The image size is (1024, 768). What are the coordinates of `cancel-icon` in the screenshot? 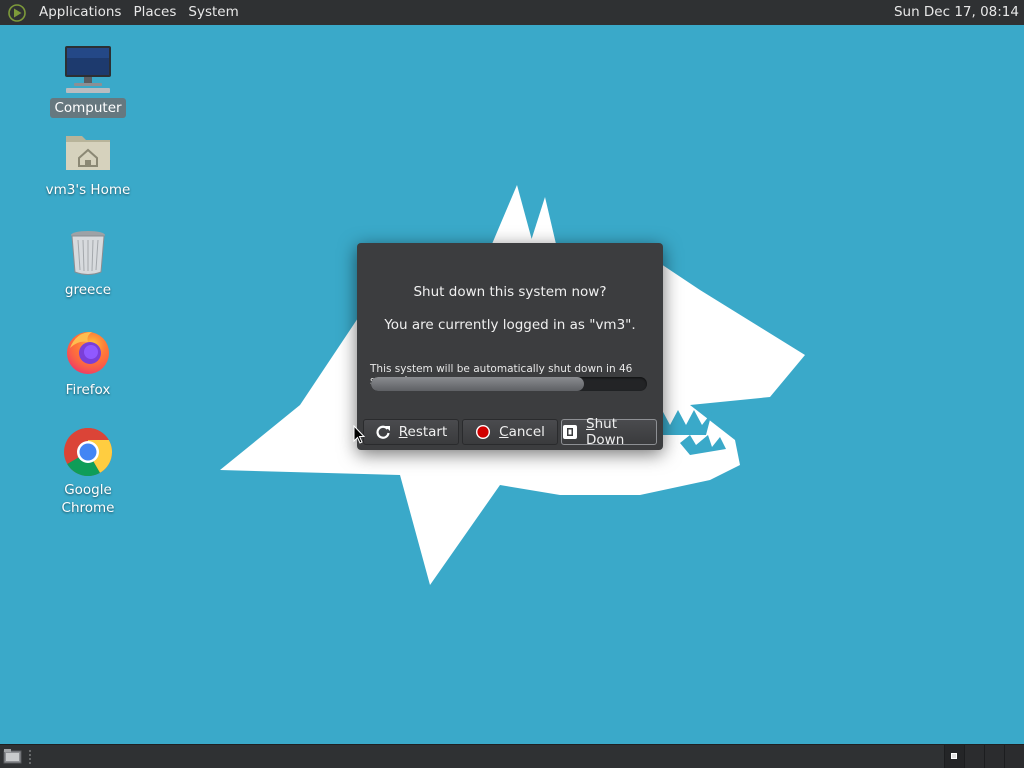 It's located at (483, 432).